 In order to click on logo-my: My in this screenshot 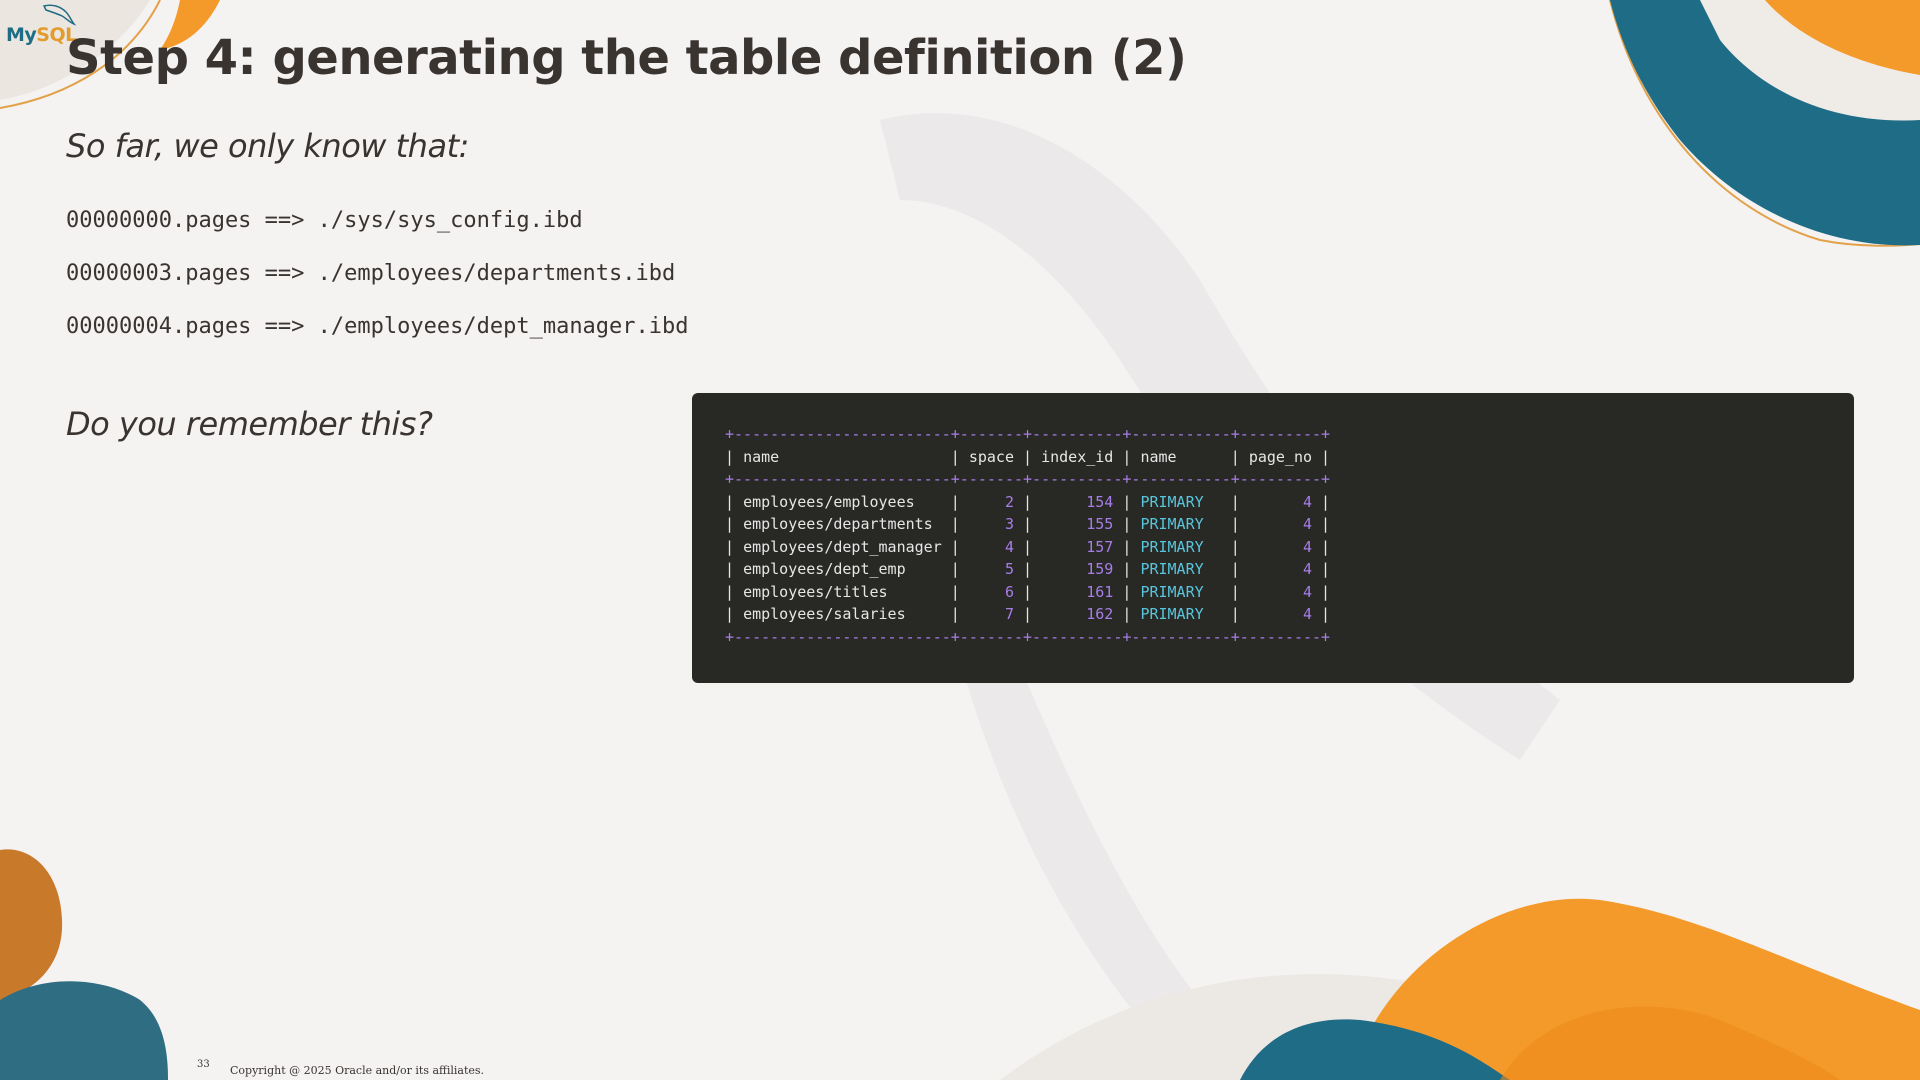, I will do `click(21, 35)`.